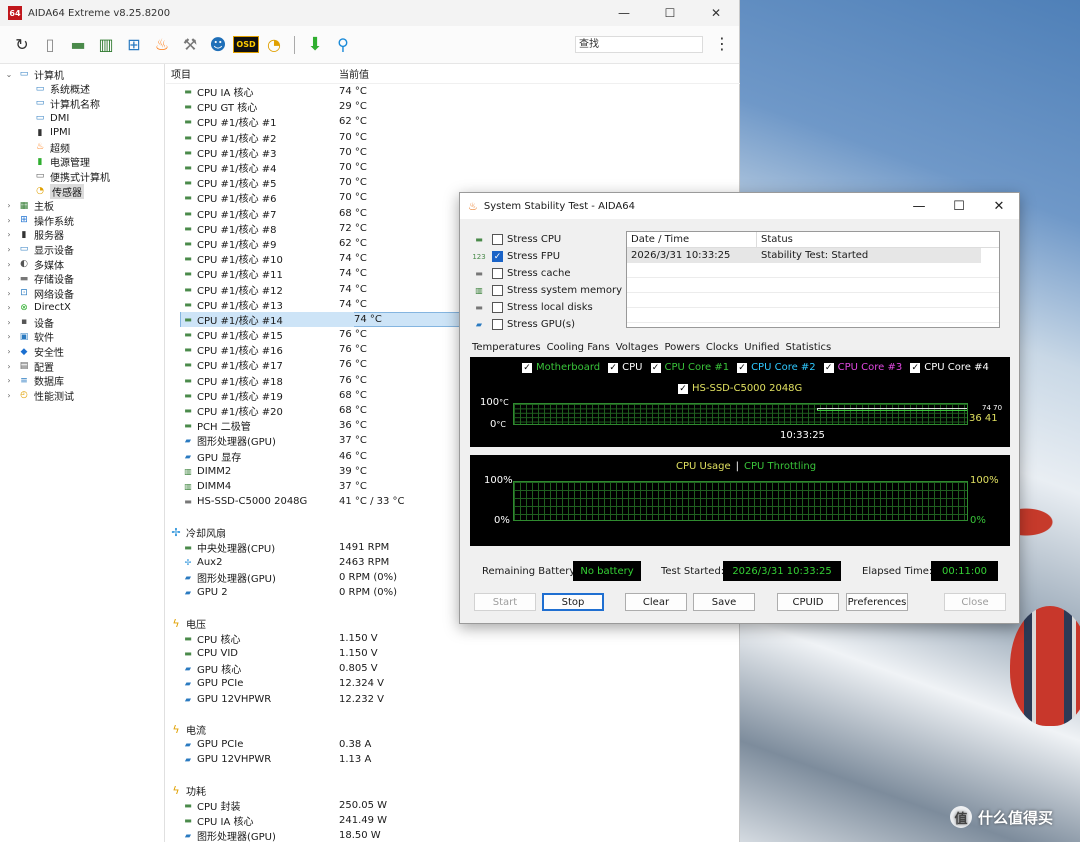 The image size is (1080, 842). I want to click on list-item: ▰ 图形处理器(GPU) 18.50 W, so click(453, 835).